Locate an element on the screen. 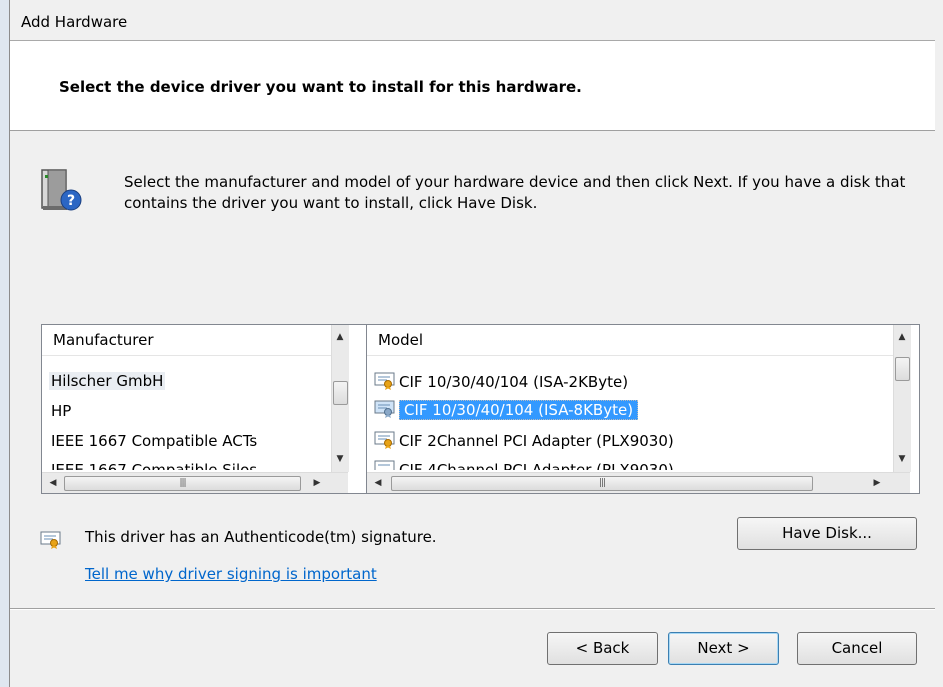  cancel-label: Cancel is located at coordinates (857, 648).